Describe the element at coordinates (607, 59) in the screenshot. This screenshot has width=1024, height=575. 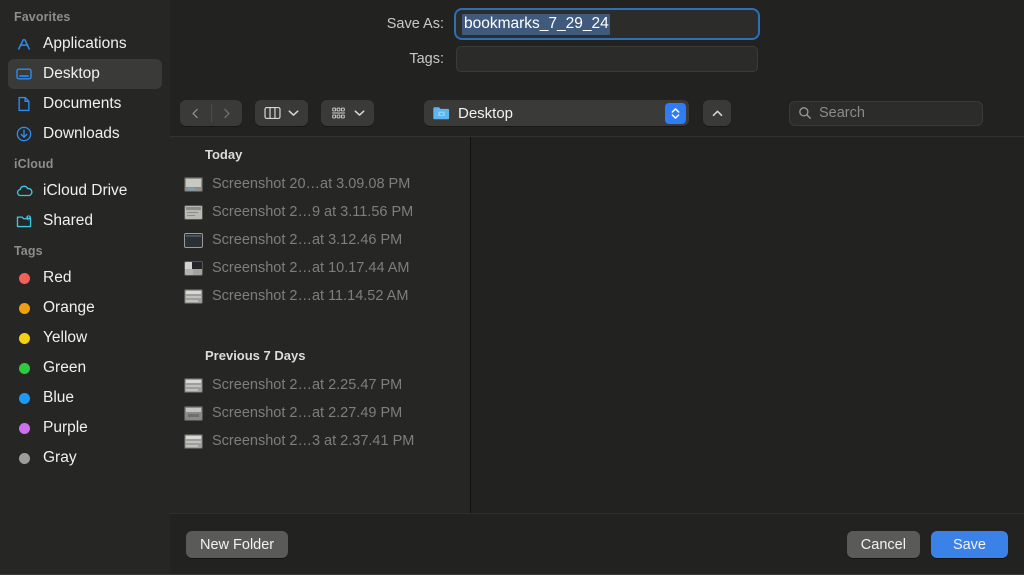
I see `tags-input` at that location.